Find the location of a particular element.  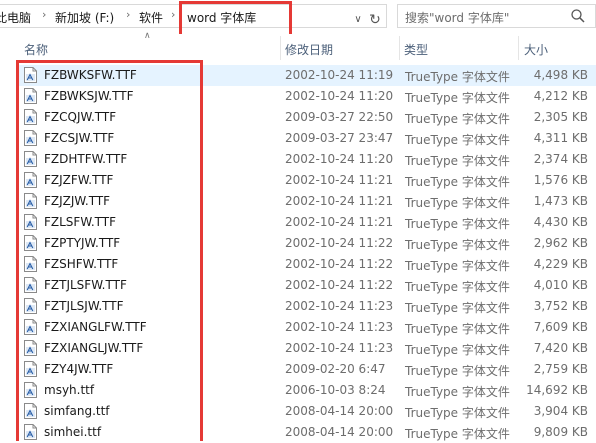

file-size: 4,311 KB is located at coordinates (560, 138).